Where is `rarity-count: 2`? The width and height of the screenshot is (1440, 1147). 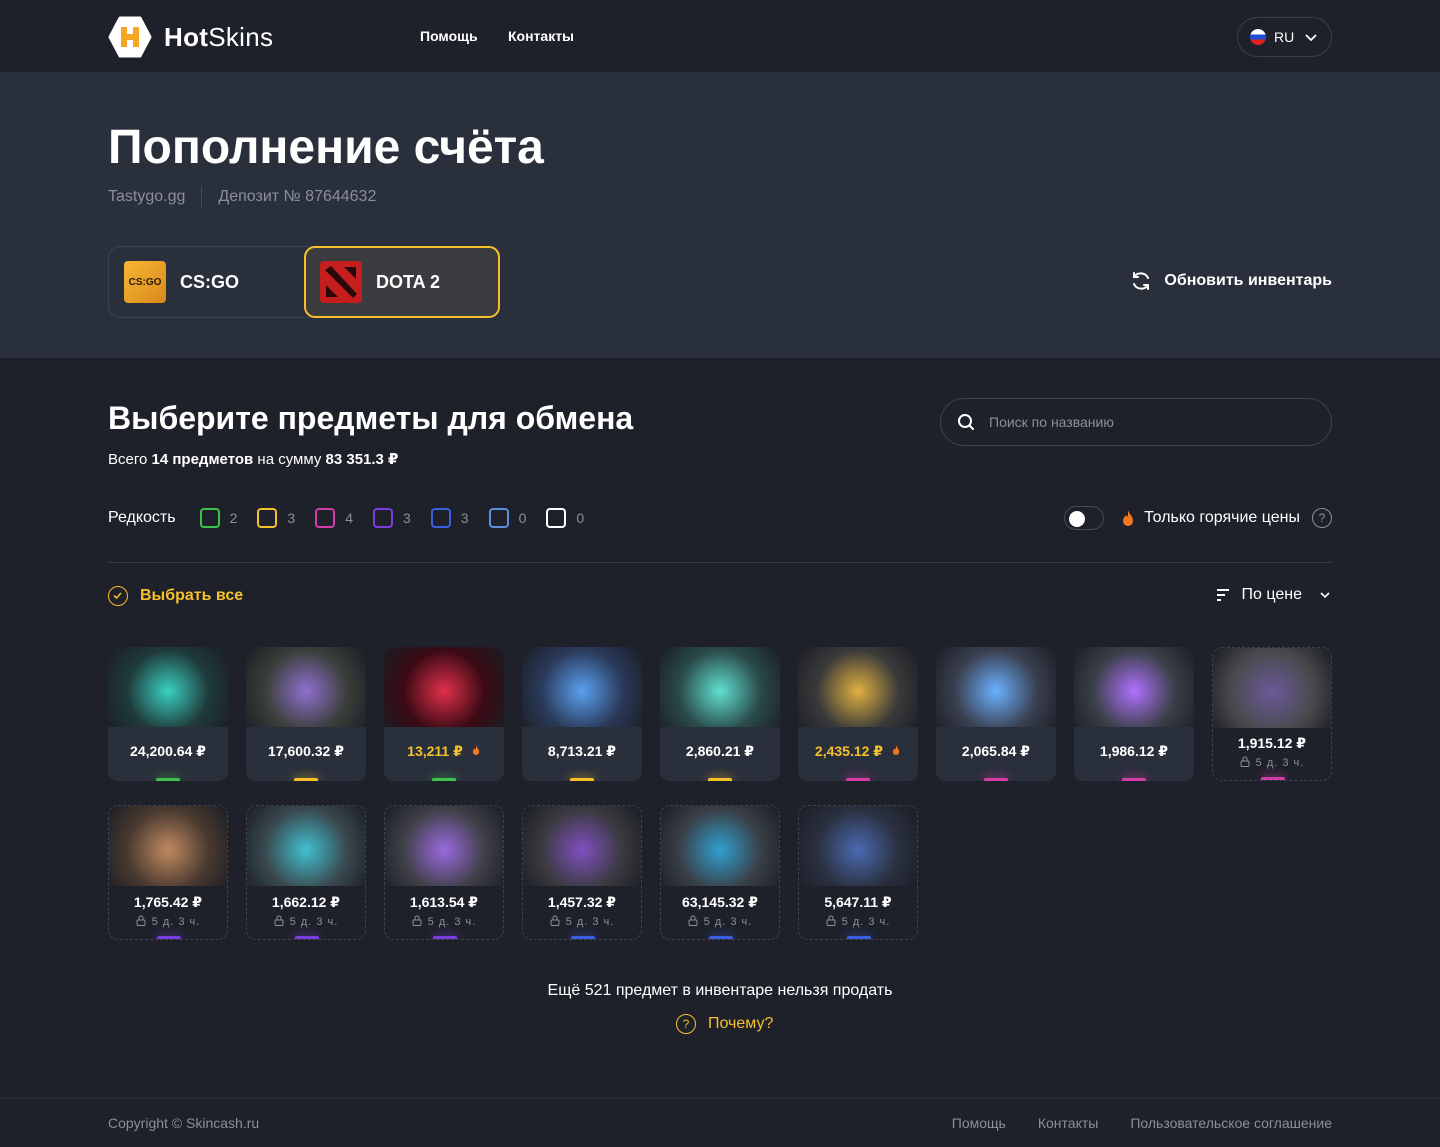 rarity-count: 2 is located at coordinates (233, 518).